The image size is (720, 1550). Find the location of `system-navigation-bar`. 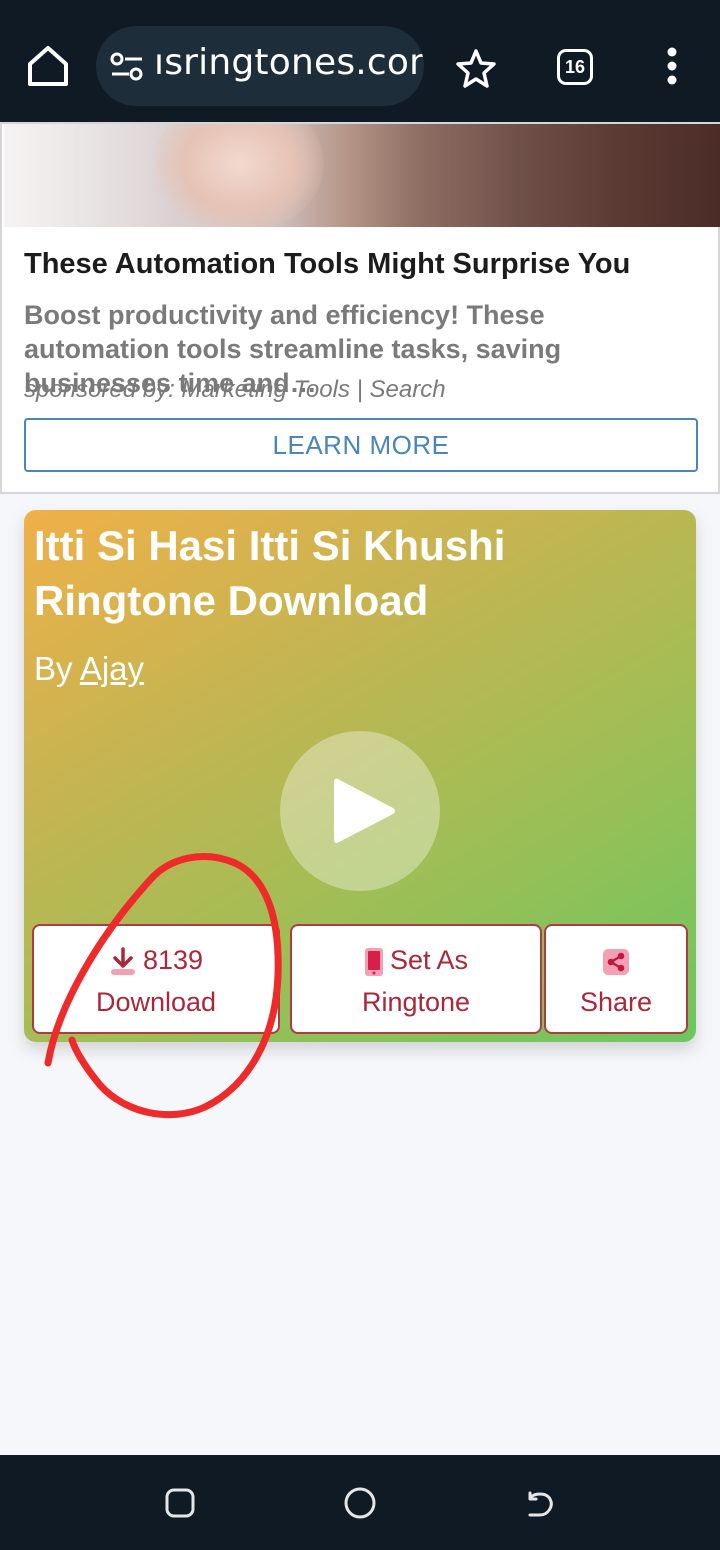

system-navigation-bar is located at coordinates (360, 1502).